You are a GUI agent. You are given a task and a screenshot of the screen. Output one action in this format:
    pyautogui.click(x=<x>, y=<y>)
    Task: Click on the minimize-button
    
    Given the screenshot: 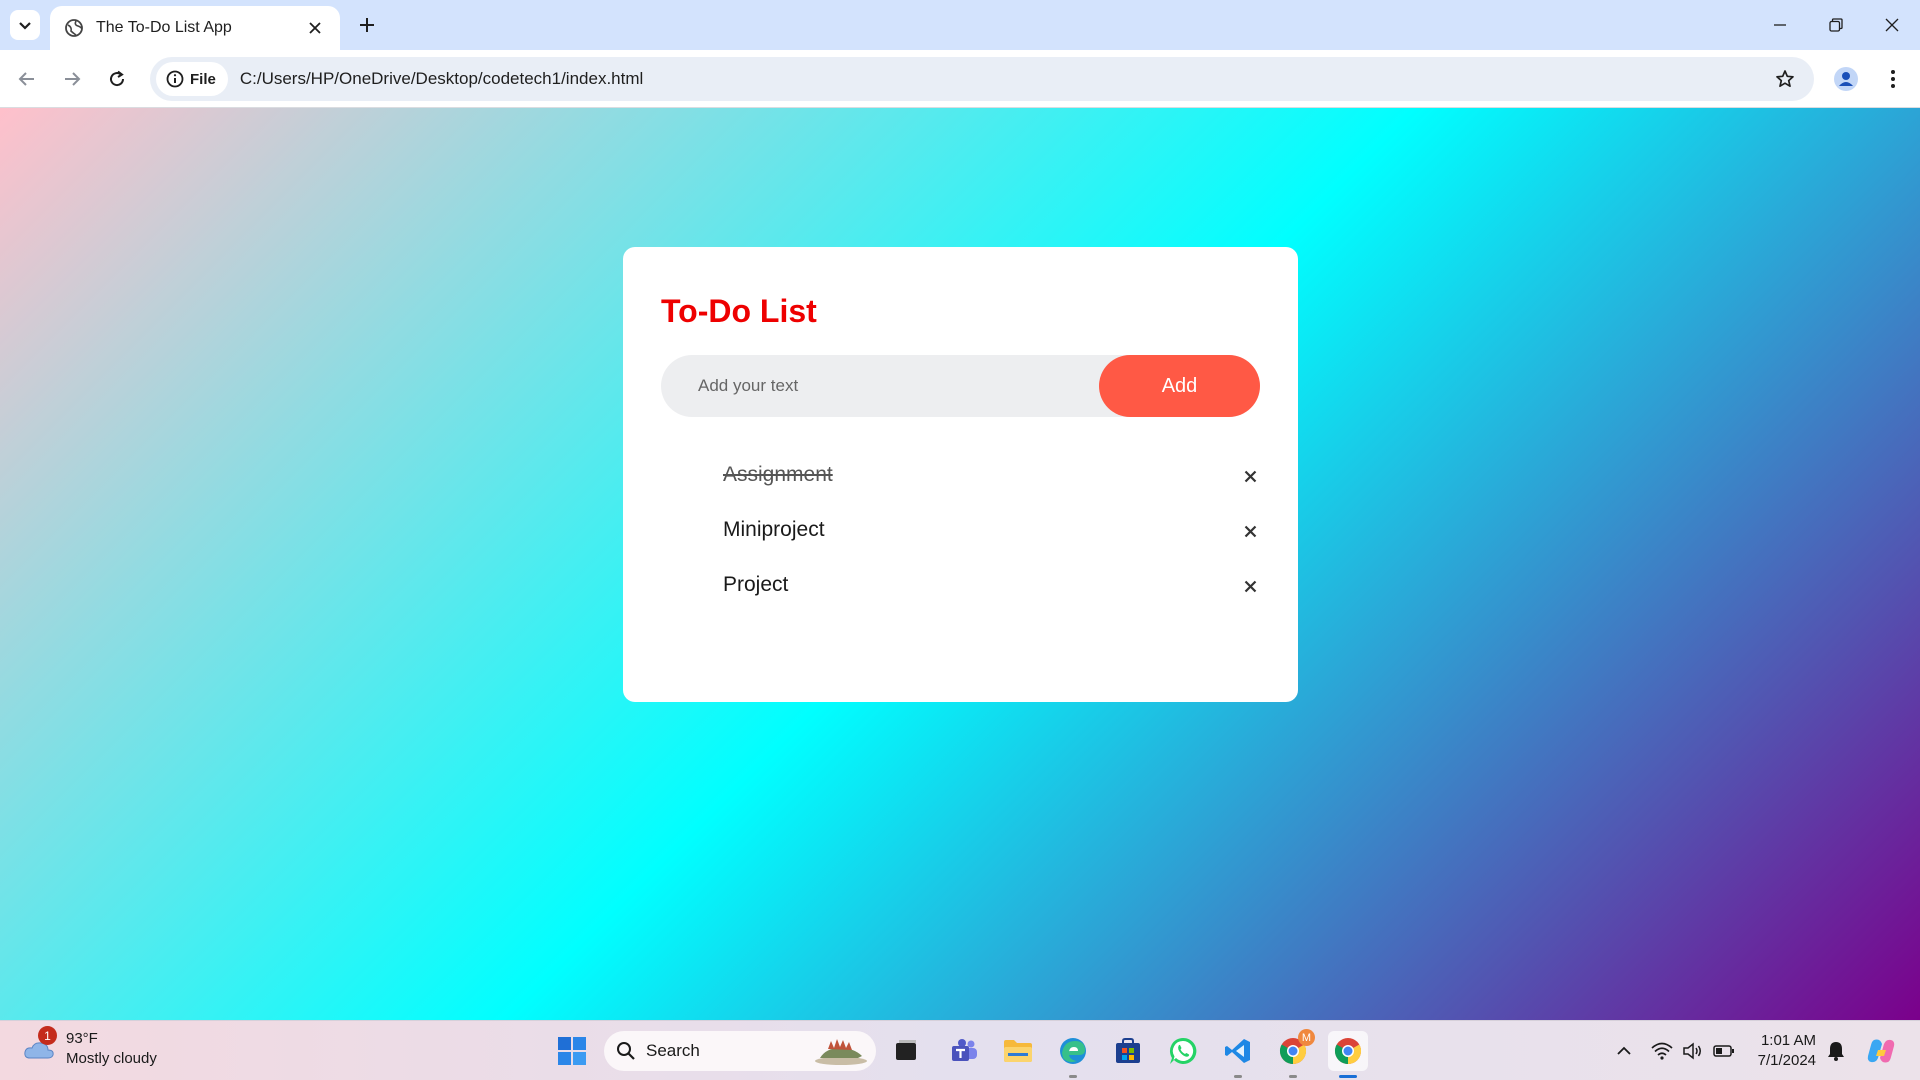 What is the action you would take?
    pyautogui.click(x=1780, y=25)
    